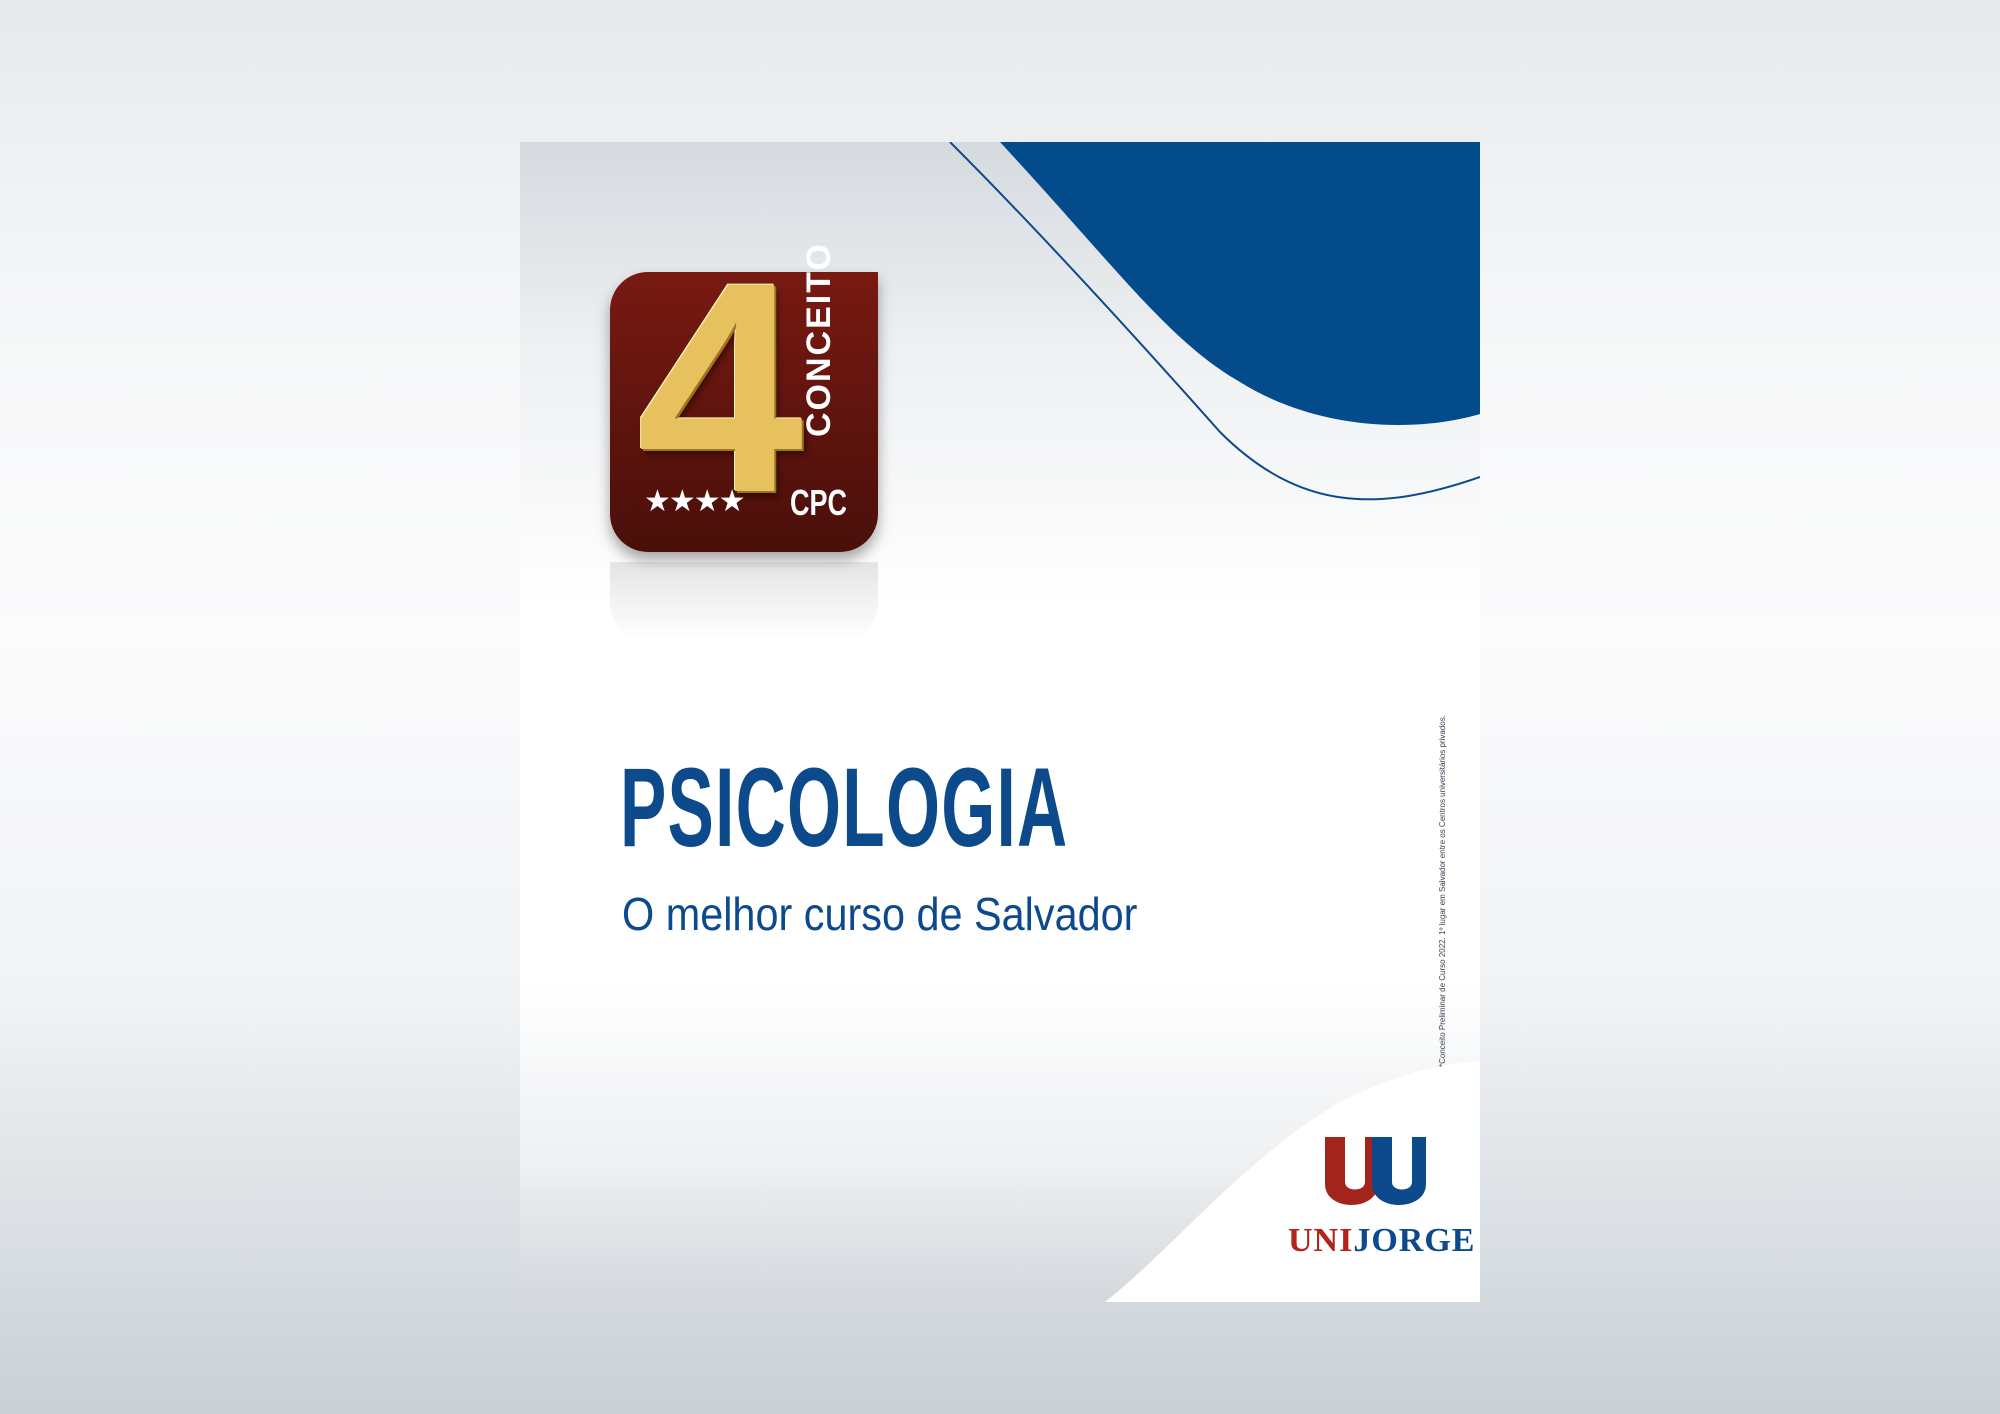 The width and height of the screenshot is (2000, 1414). What do you see at coordinates (880, 914) in the screenshot?
I see `course-tagline: O melhor curso de Salvador` at bounding box center [880, 914].